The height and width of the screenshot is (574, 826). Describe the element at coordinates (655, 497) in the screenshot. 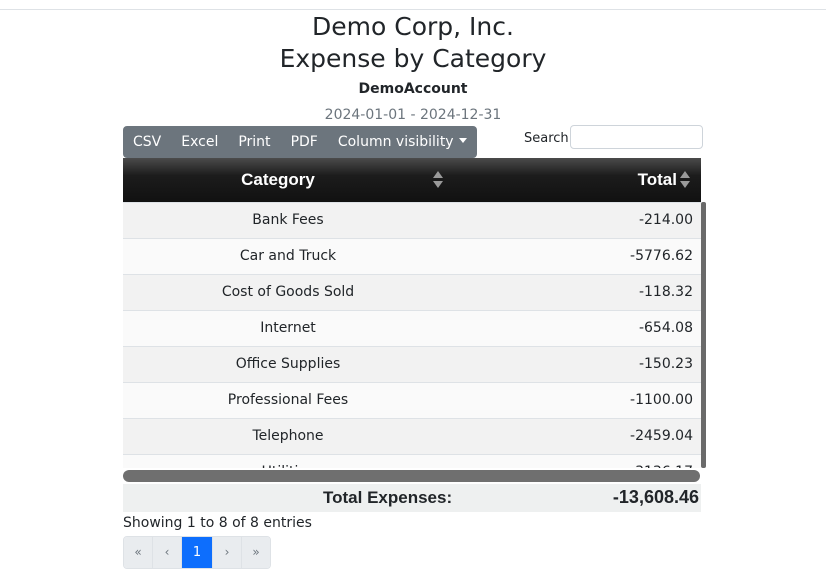

I see `total-expenses-value: -13,608.46` at that location.